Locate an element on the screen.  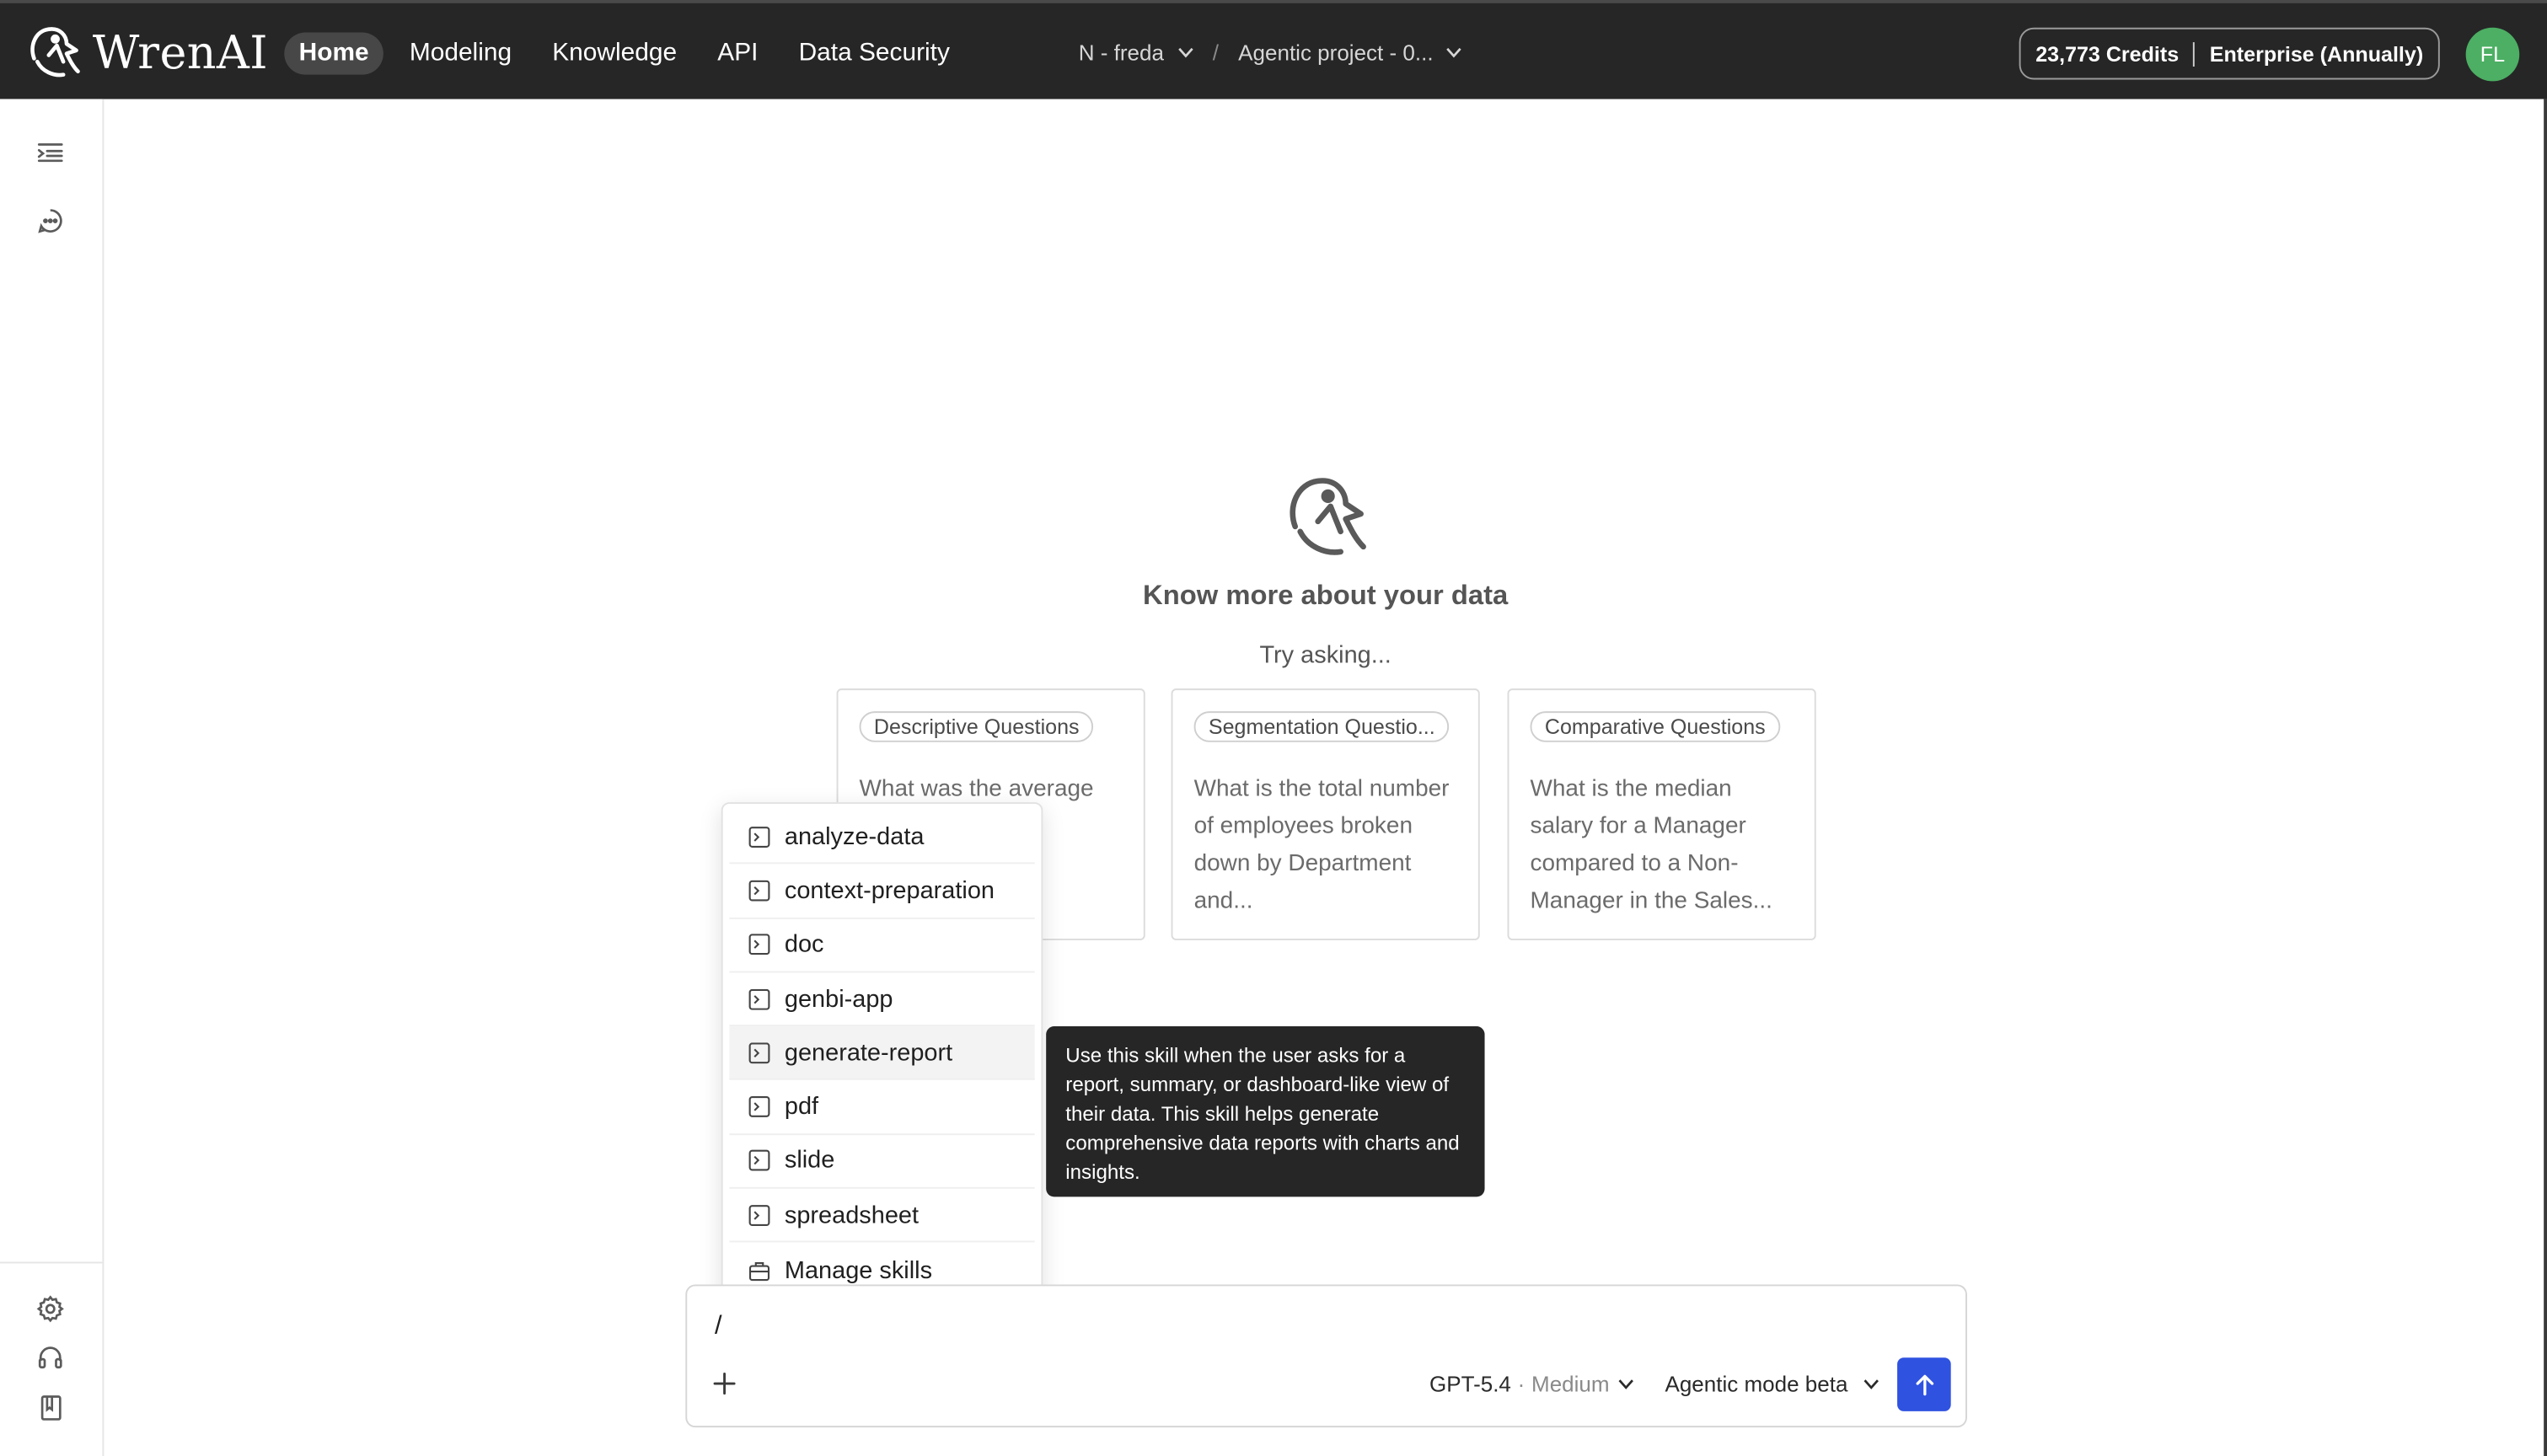
plan-name: Enterprise (Annually) is located at coordinates (2316, 54).